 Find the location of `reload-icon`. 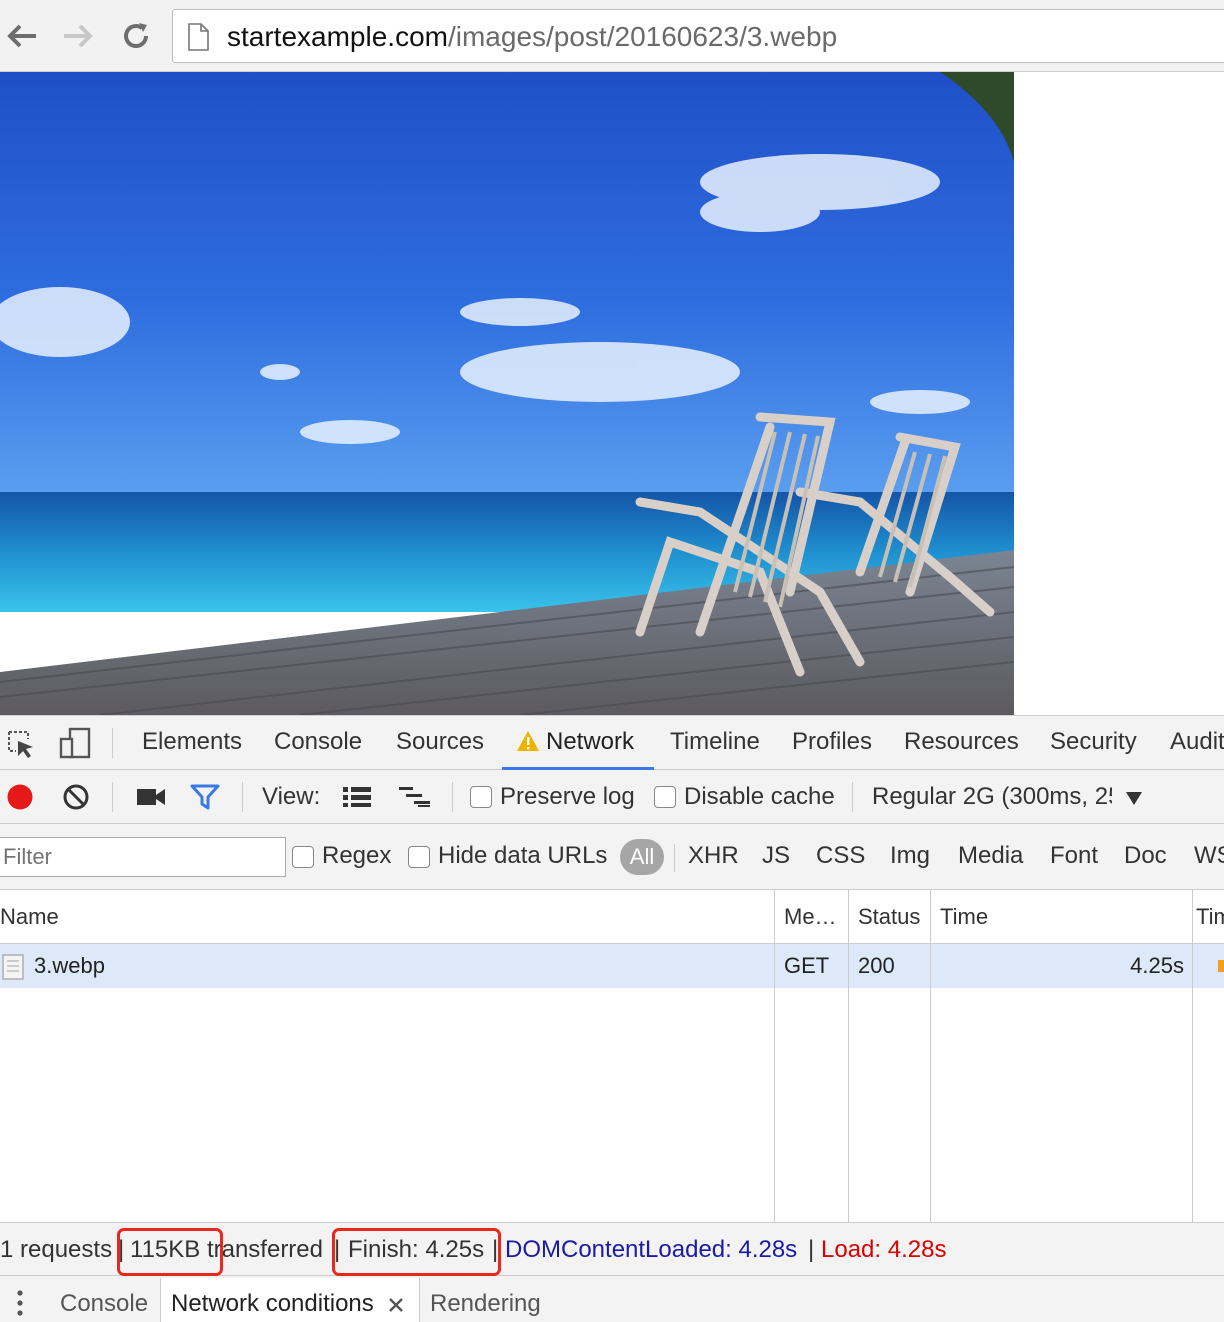

reload-icon is located at coordinates (136, 35).